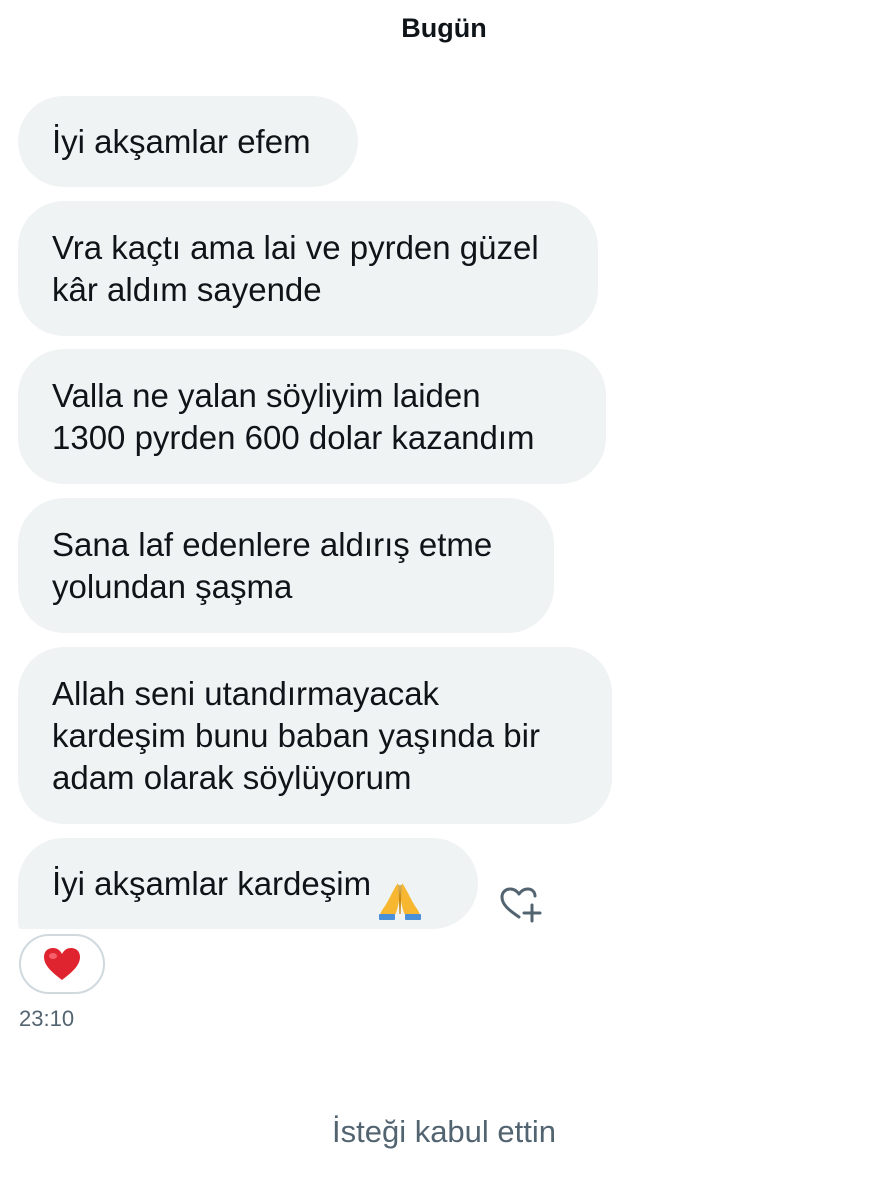  Describe the element at coordinates (444, 1131) in the screenshot. I see `request-accepted-notice: İsteği kabul ettin` at that location.